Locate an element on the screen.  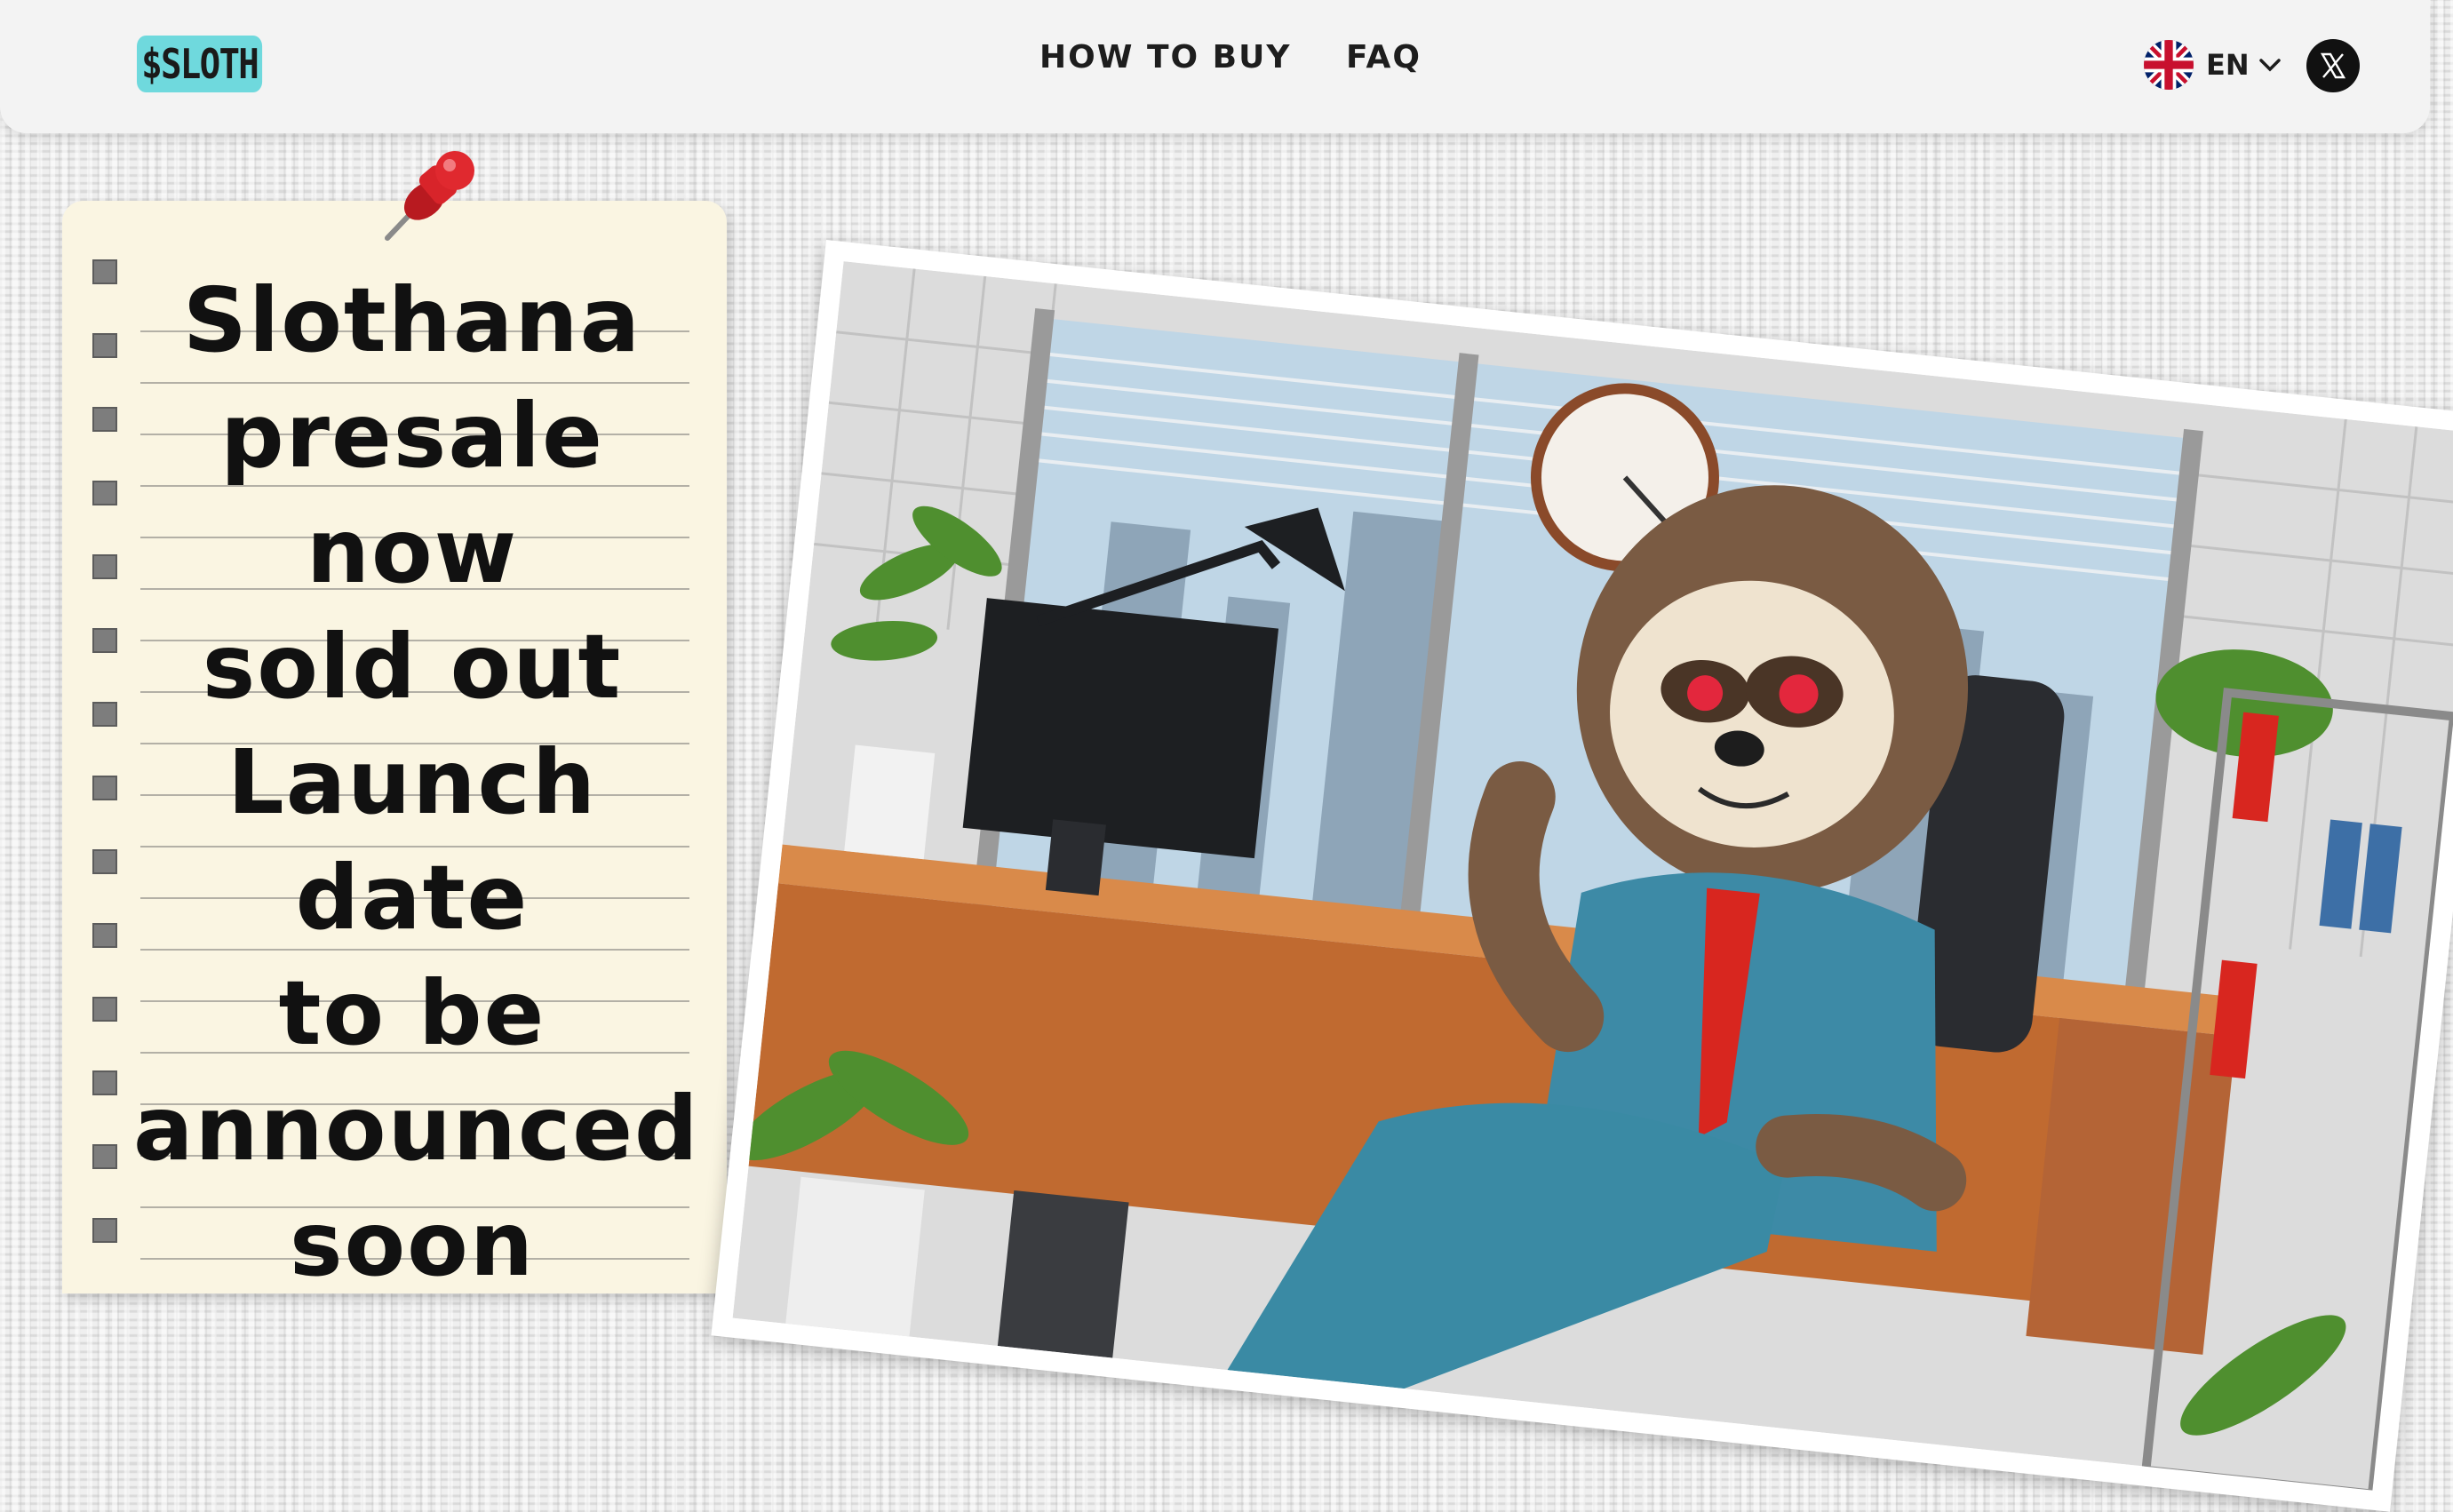
x-twitter-icon is located at coordinates (2333, 65).